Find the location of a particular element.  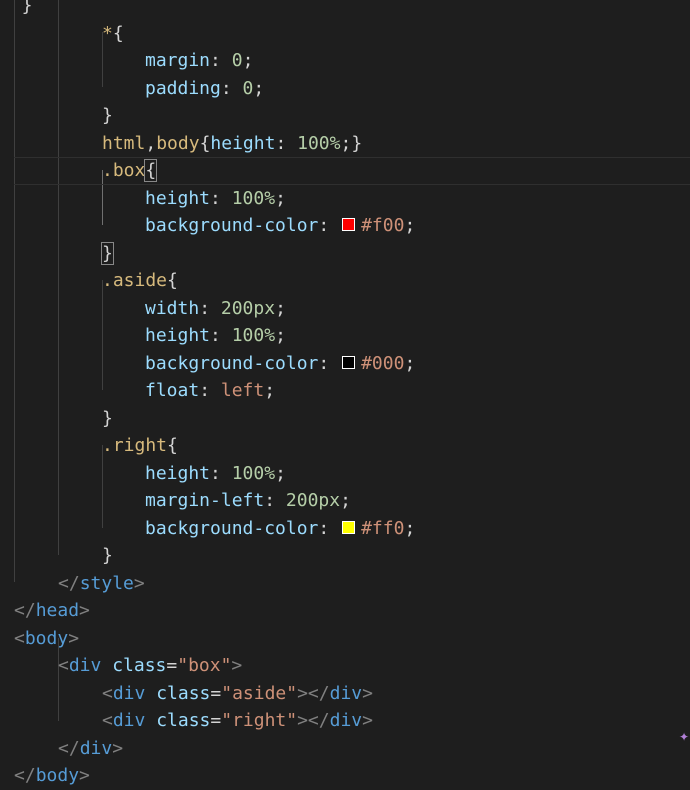

code-line: </head> is located at coordinates (45, 611).